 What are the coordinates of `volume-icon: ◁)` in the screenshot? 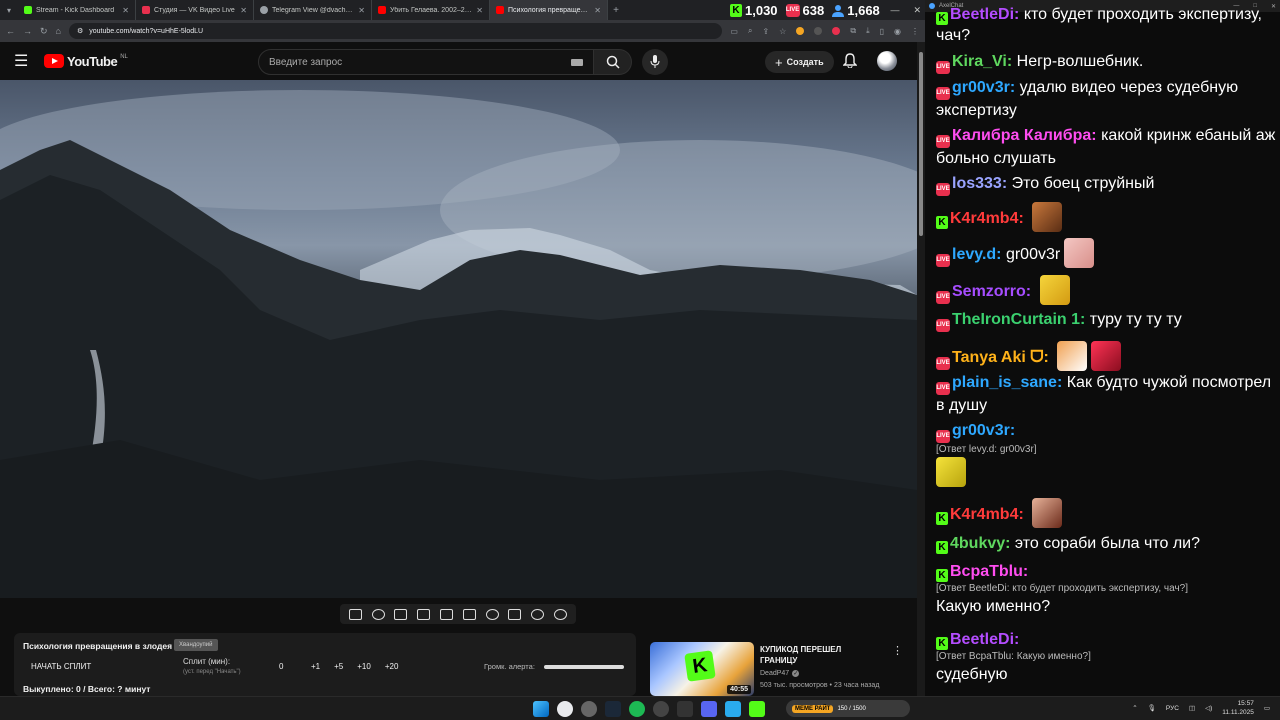 It's located at (1208, 708).